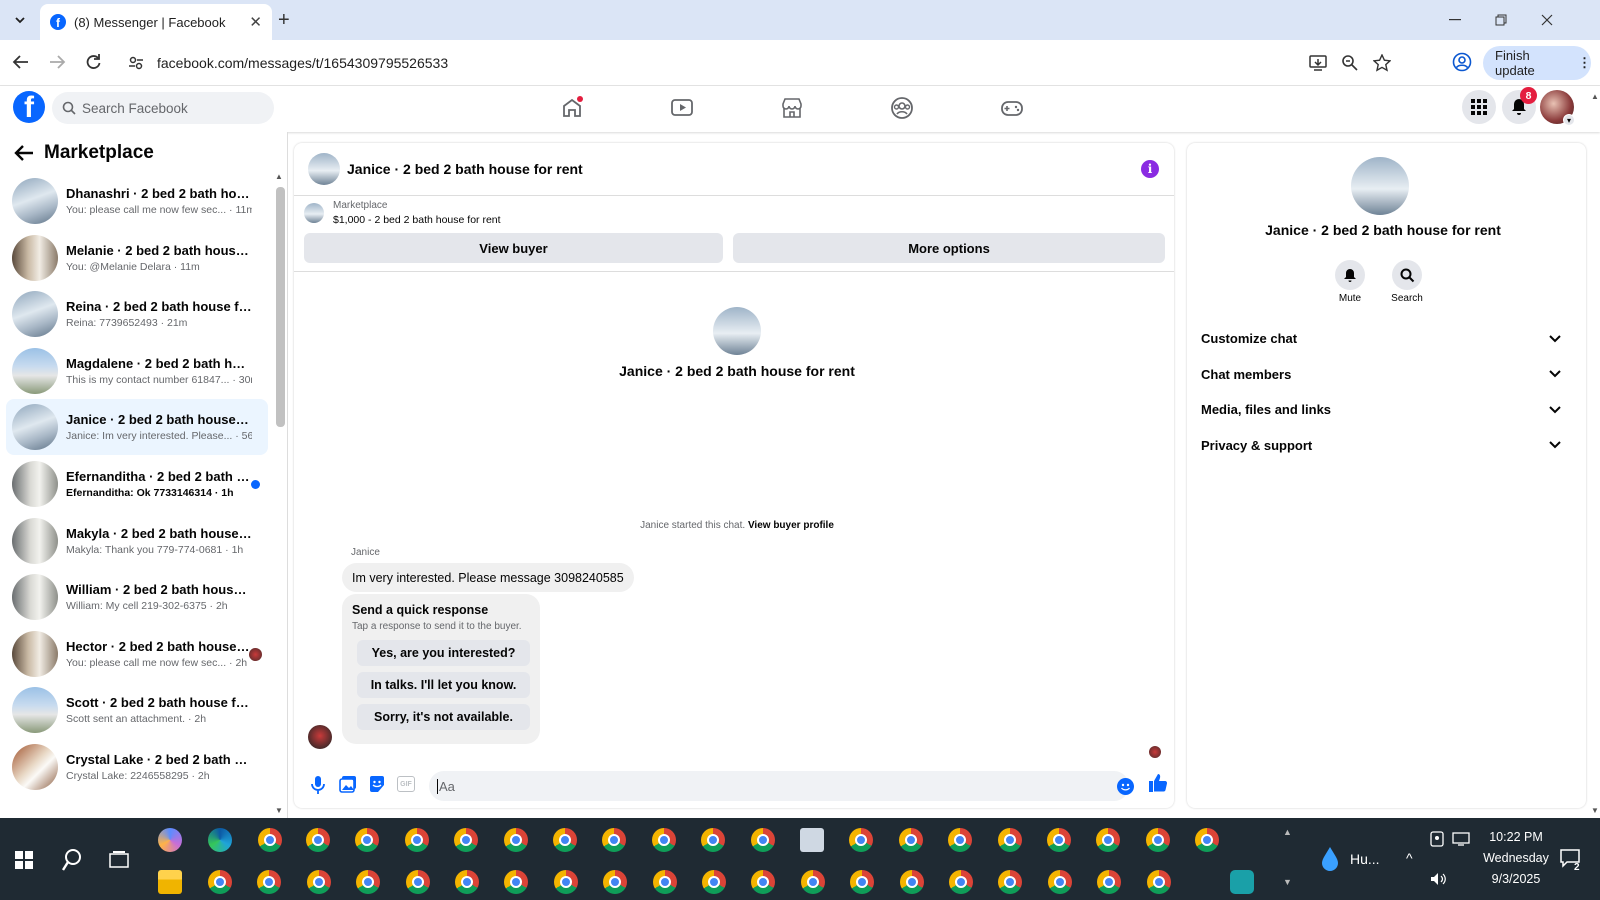  Describe the element at coordinates (1407, 275) in the screenshot. I see `search-conversation-icon` at that location.